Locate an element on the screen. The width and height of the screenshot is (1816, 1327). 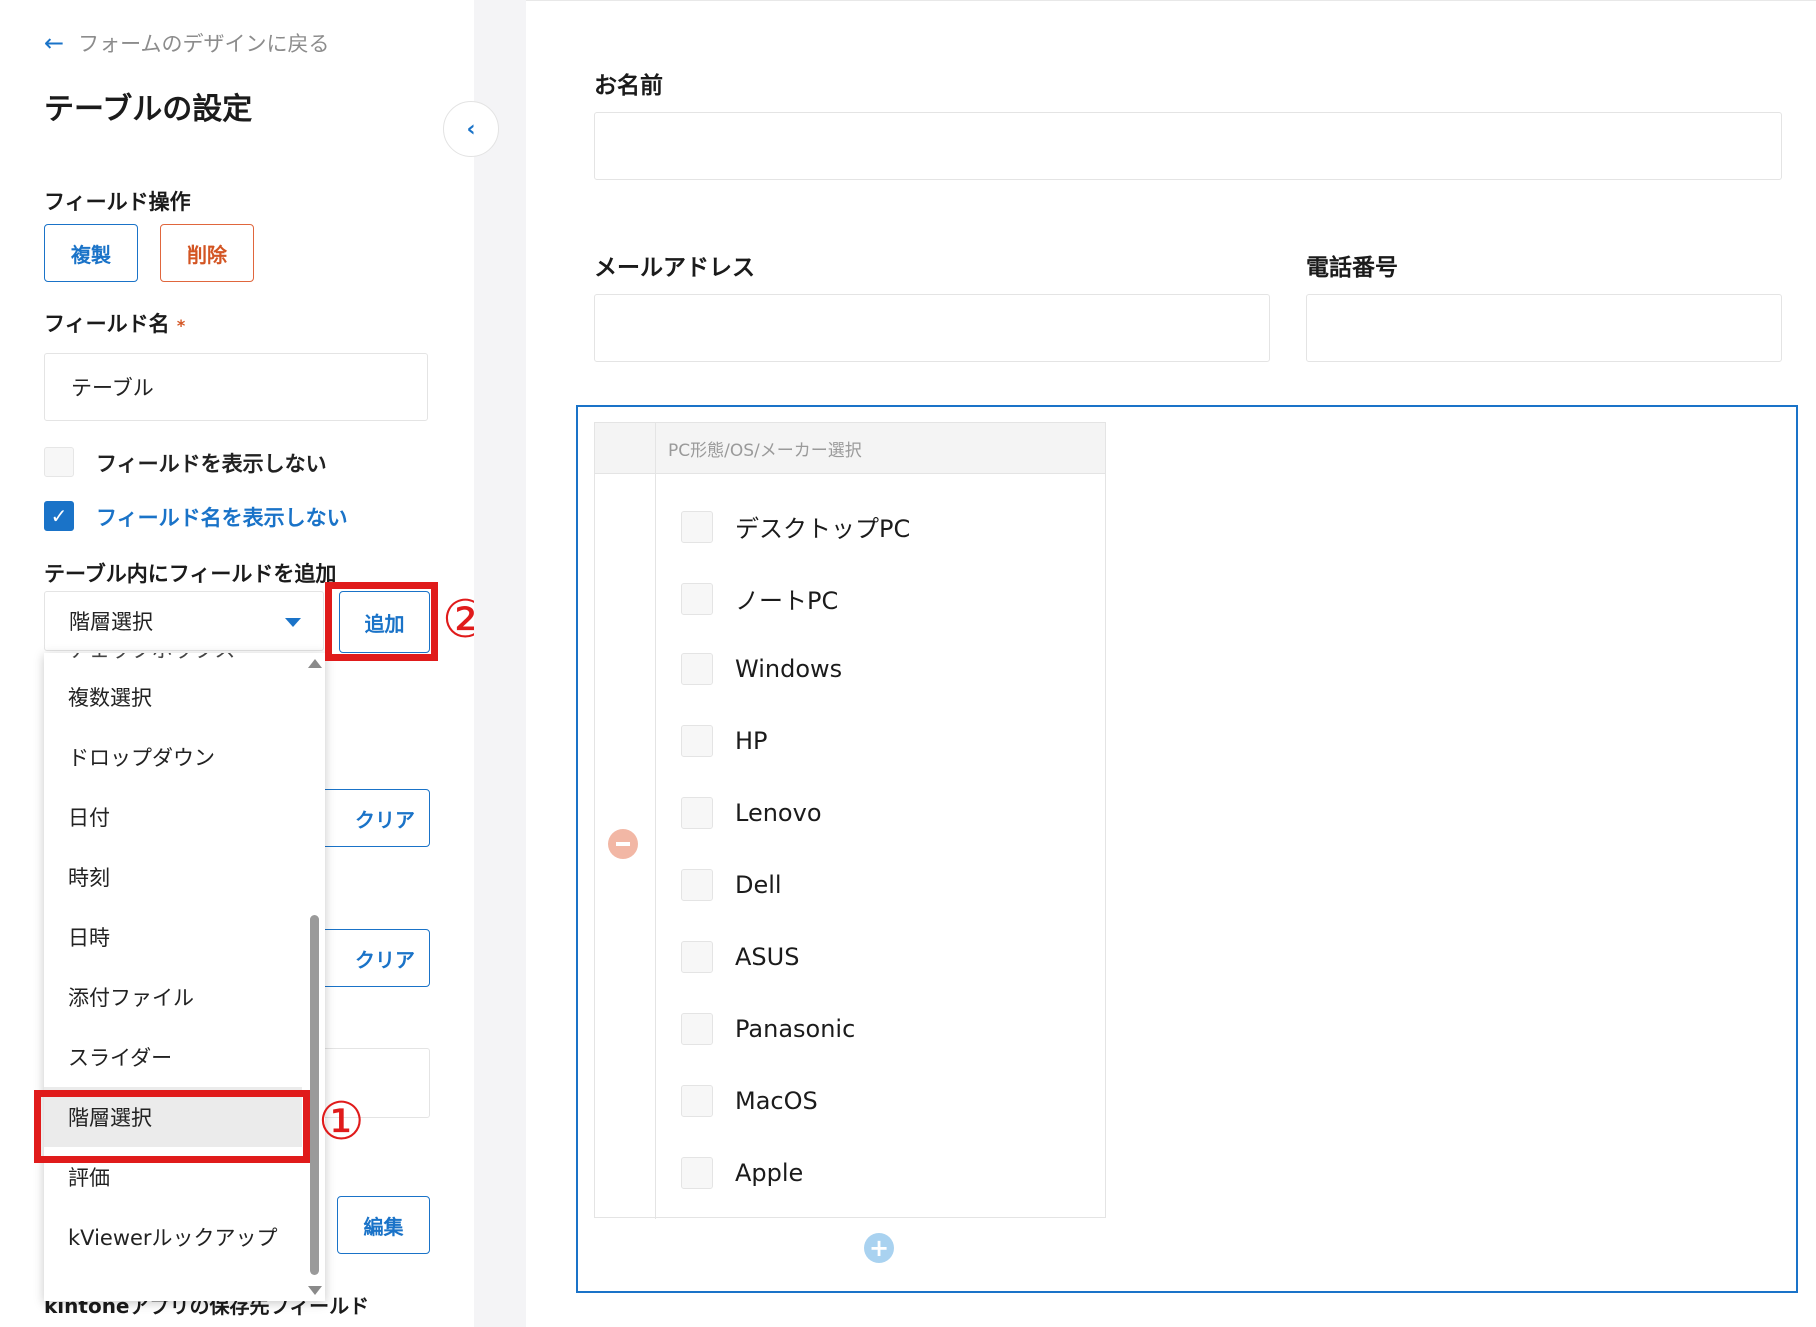
add-field-heading: テーブル内にフィールドを追加 is located at coordinates (190, 574).